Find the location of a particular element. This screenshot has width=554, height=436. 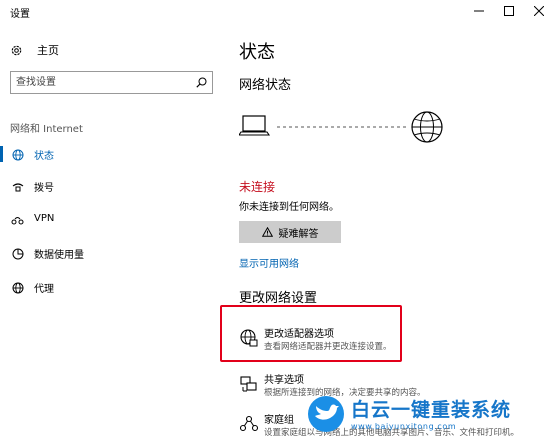

sidebar-item-vpn: VPN is located at coordinates (111, 220).